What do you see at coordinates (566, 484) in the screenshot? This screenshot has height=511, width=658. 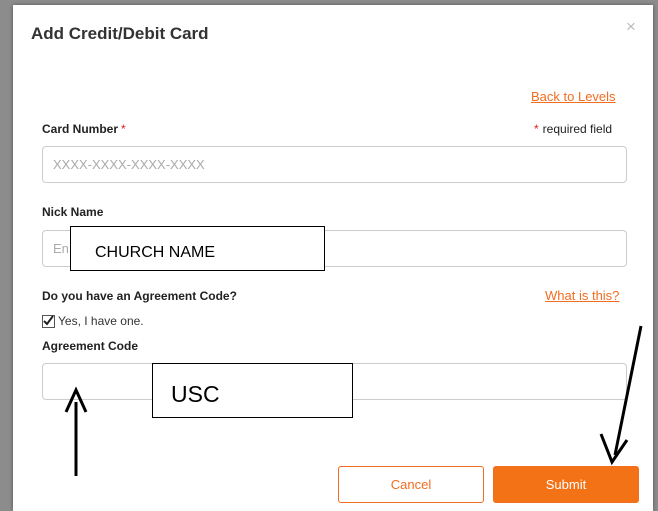 I see `submit-button: Submit` at bounding box center [566, 484].